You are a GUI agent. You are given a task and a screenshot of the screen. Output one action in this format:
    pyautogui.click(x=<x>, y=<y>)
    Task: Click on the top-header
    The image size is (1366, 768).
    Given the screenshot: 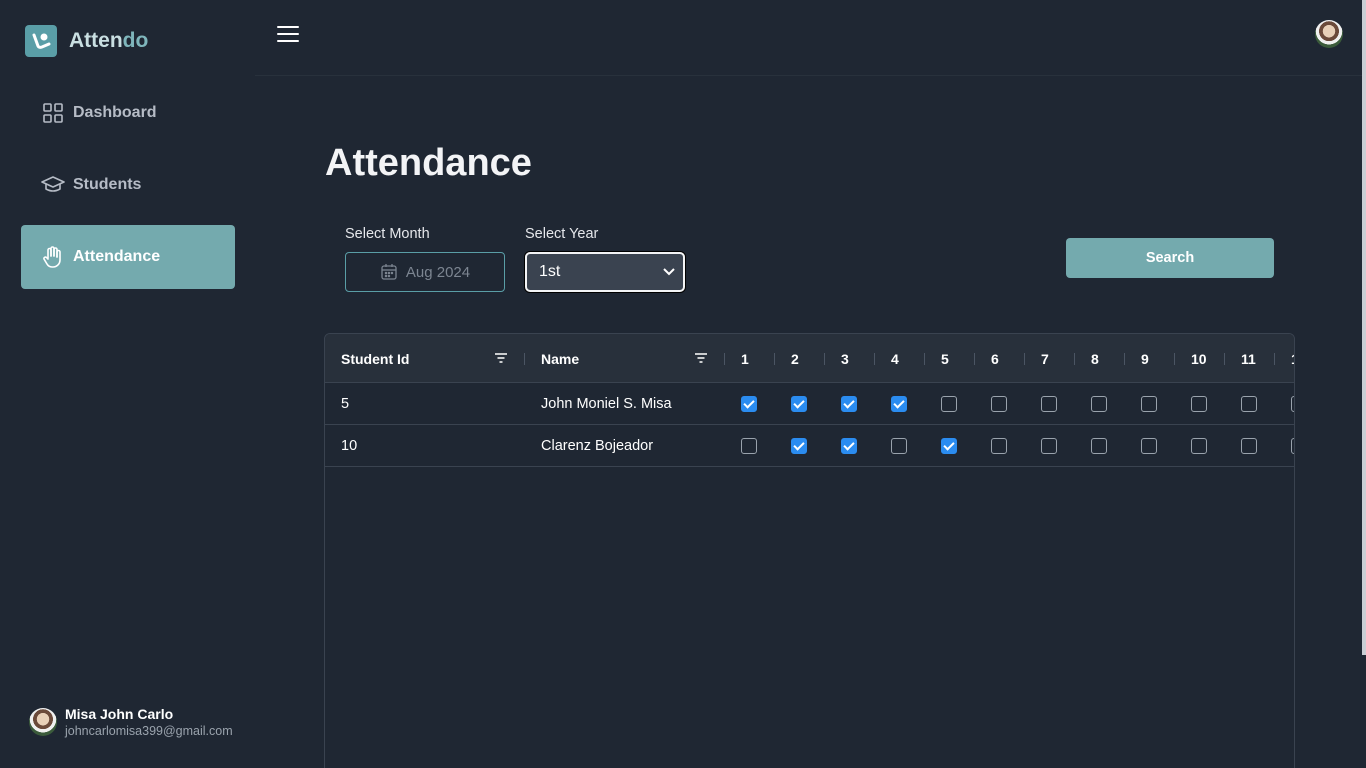 What is the action you would take?
    pyautogui.click(x=808, y=38)
    